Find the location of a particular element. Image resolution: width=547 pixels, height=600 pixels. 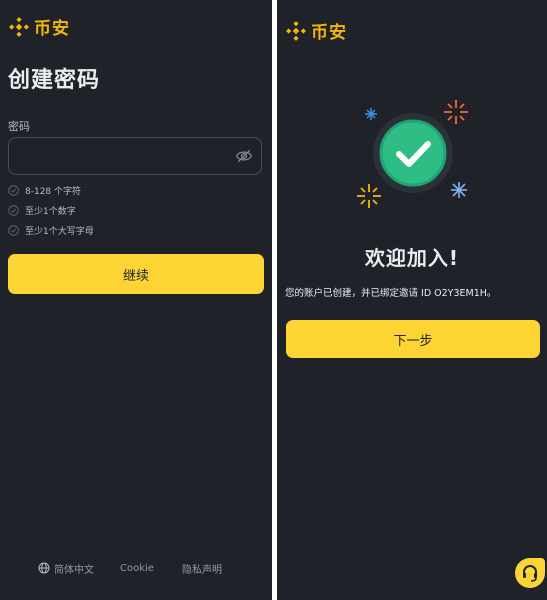

password-label: 密码 is located at coordinates (19, 126).